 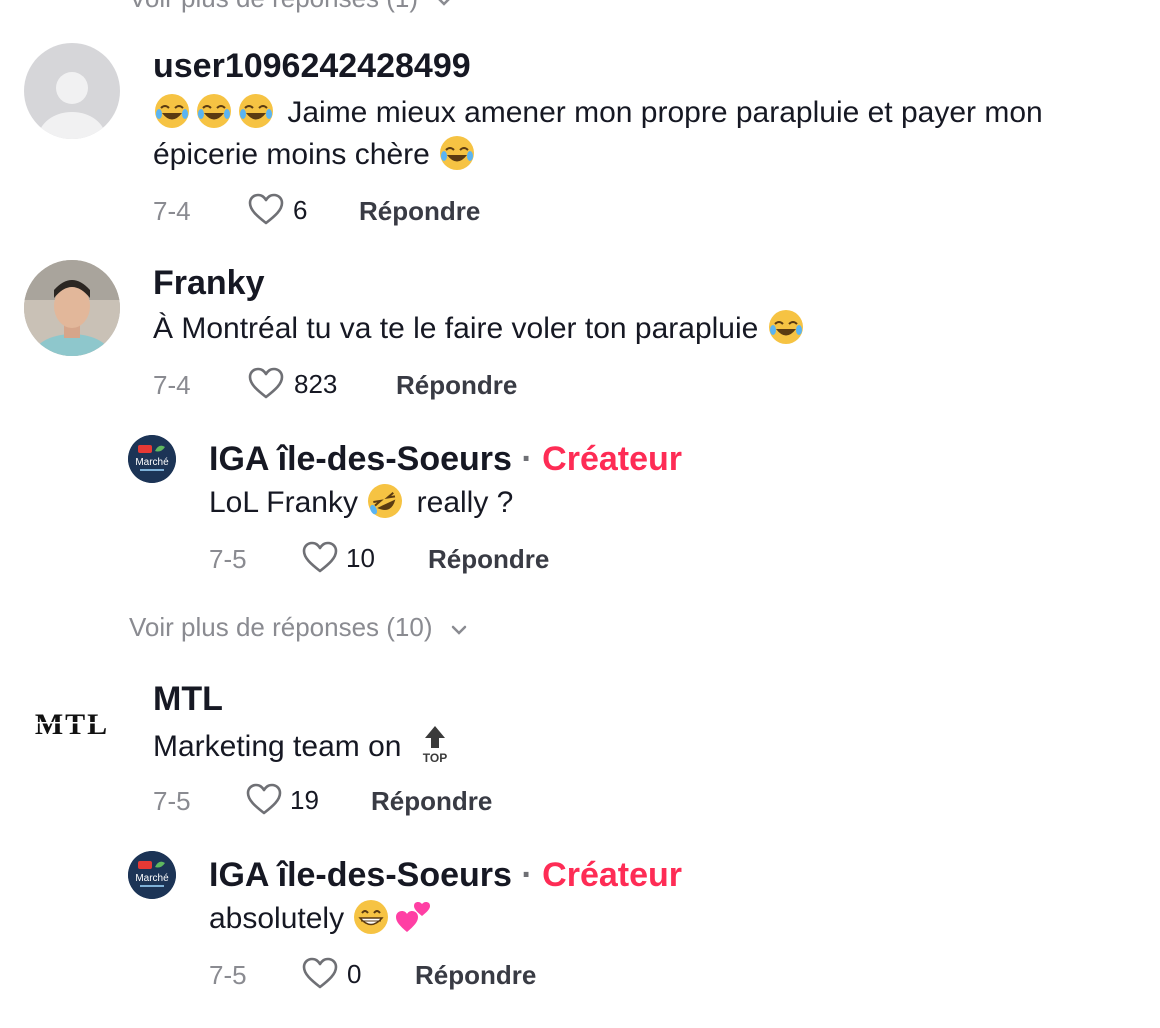 I want to click on comment-text: LoL Franky really ?, so click(x=361, y=503).